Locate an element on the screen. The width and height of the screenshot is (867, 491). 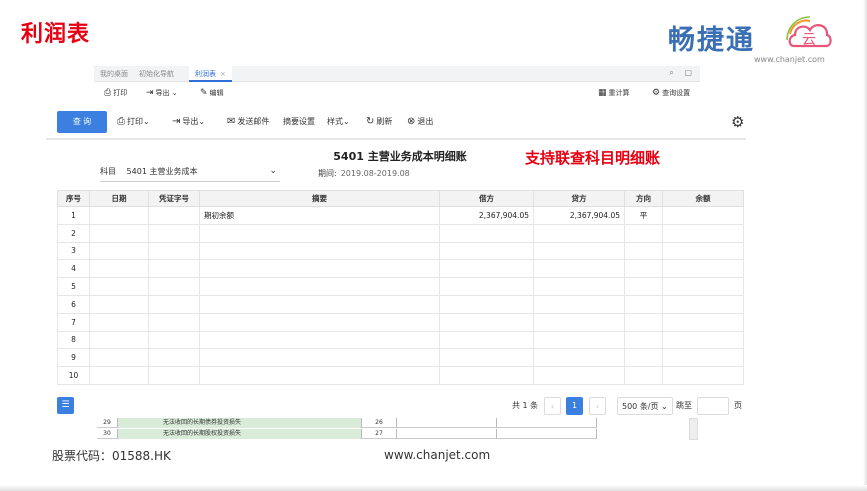
background-spreadsheet: 29 无法收回的长期债券投资损失 26 30 无法收回的长期股权投资损失 27 is located at coordinates (347, 429).